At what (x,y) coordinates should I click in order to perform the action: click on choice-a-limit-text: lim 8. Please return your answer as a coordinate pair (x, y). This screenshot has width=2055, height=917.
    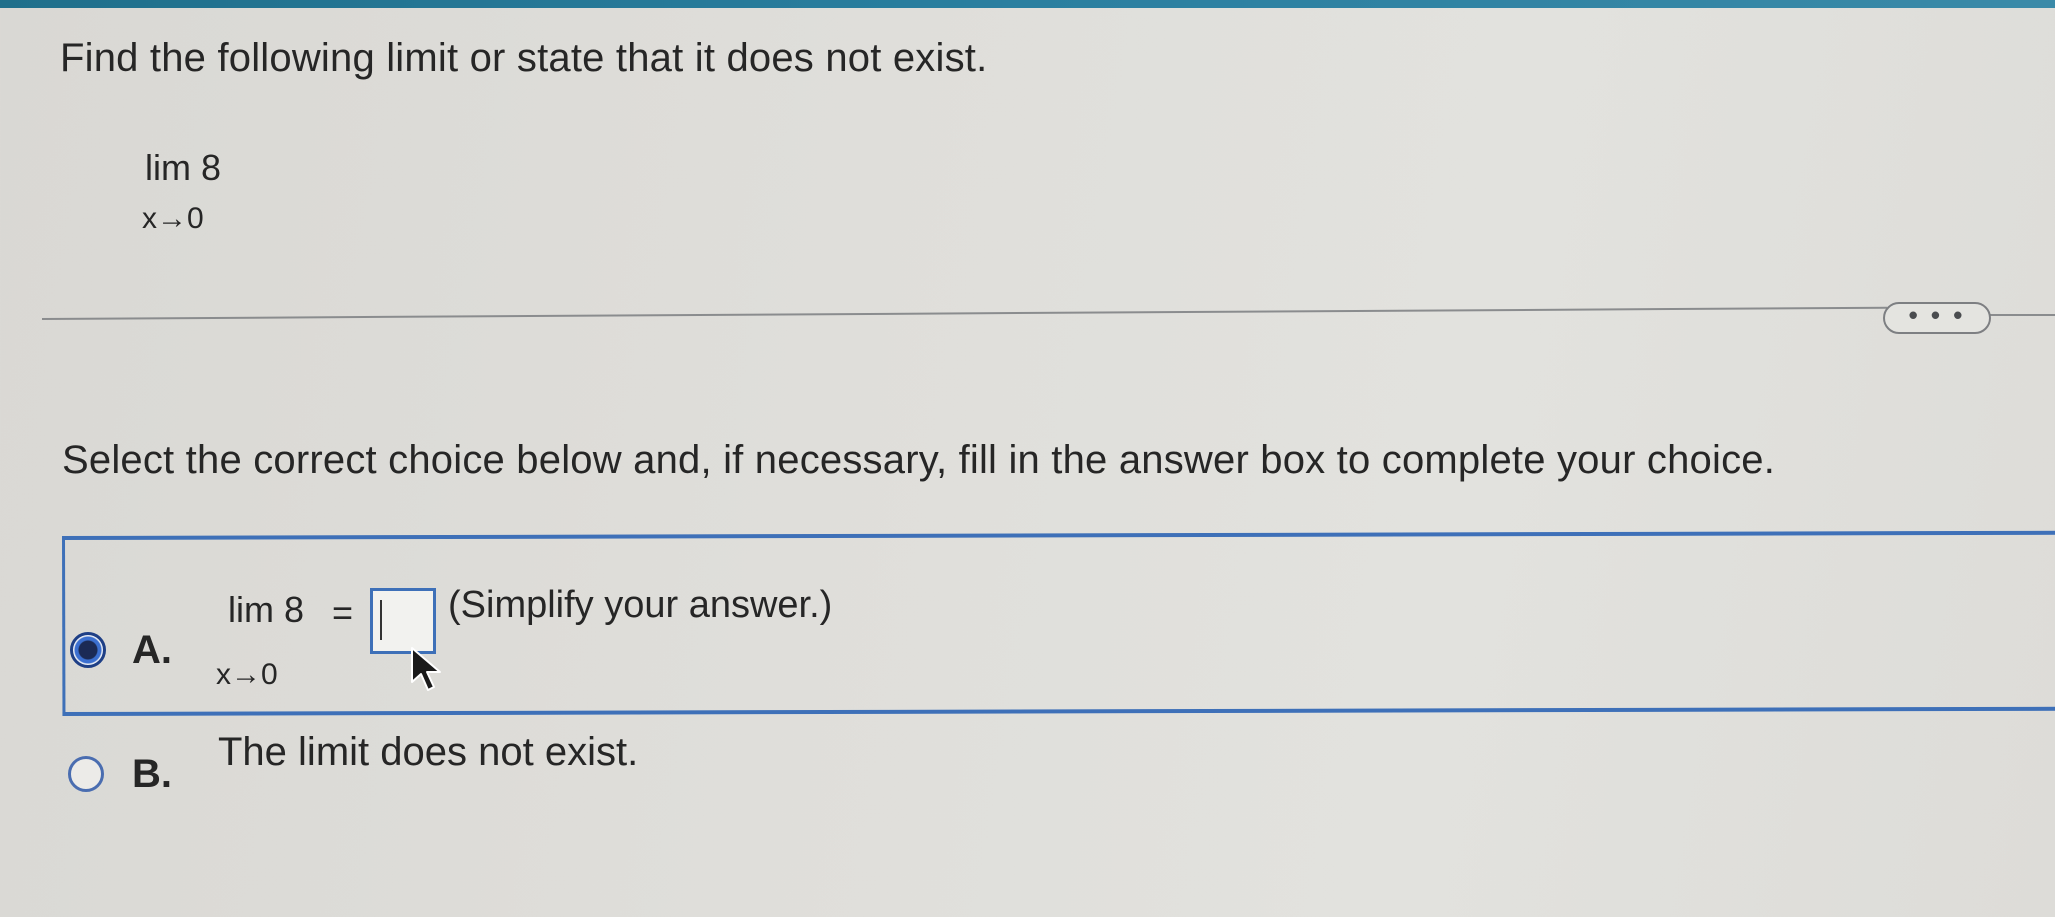
    Looking at the image, I should click on (266, 609).